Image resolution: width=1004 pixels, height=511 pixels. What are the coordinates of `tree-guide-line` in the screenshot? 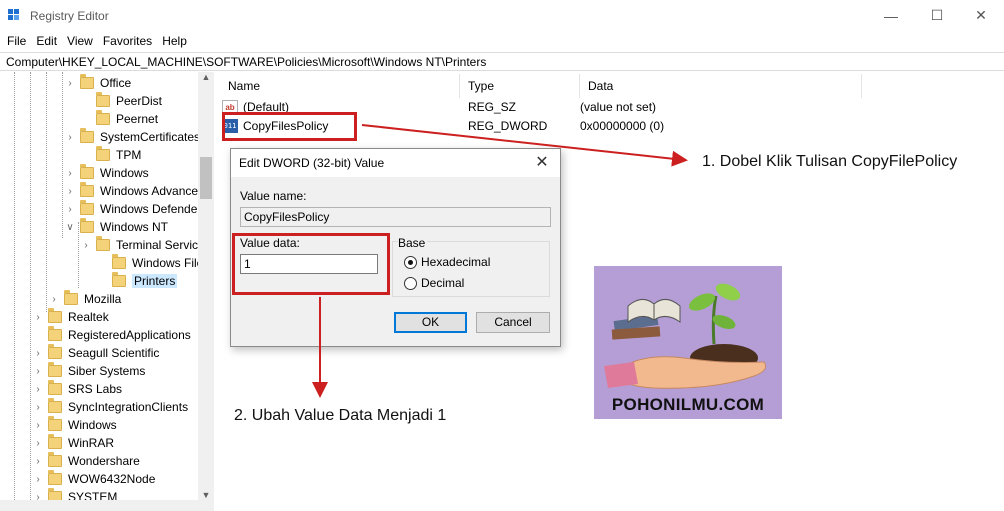 It's located at (30, 286).